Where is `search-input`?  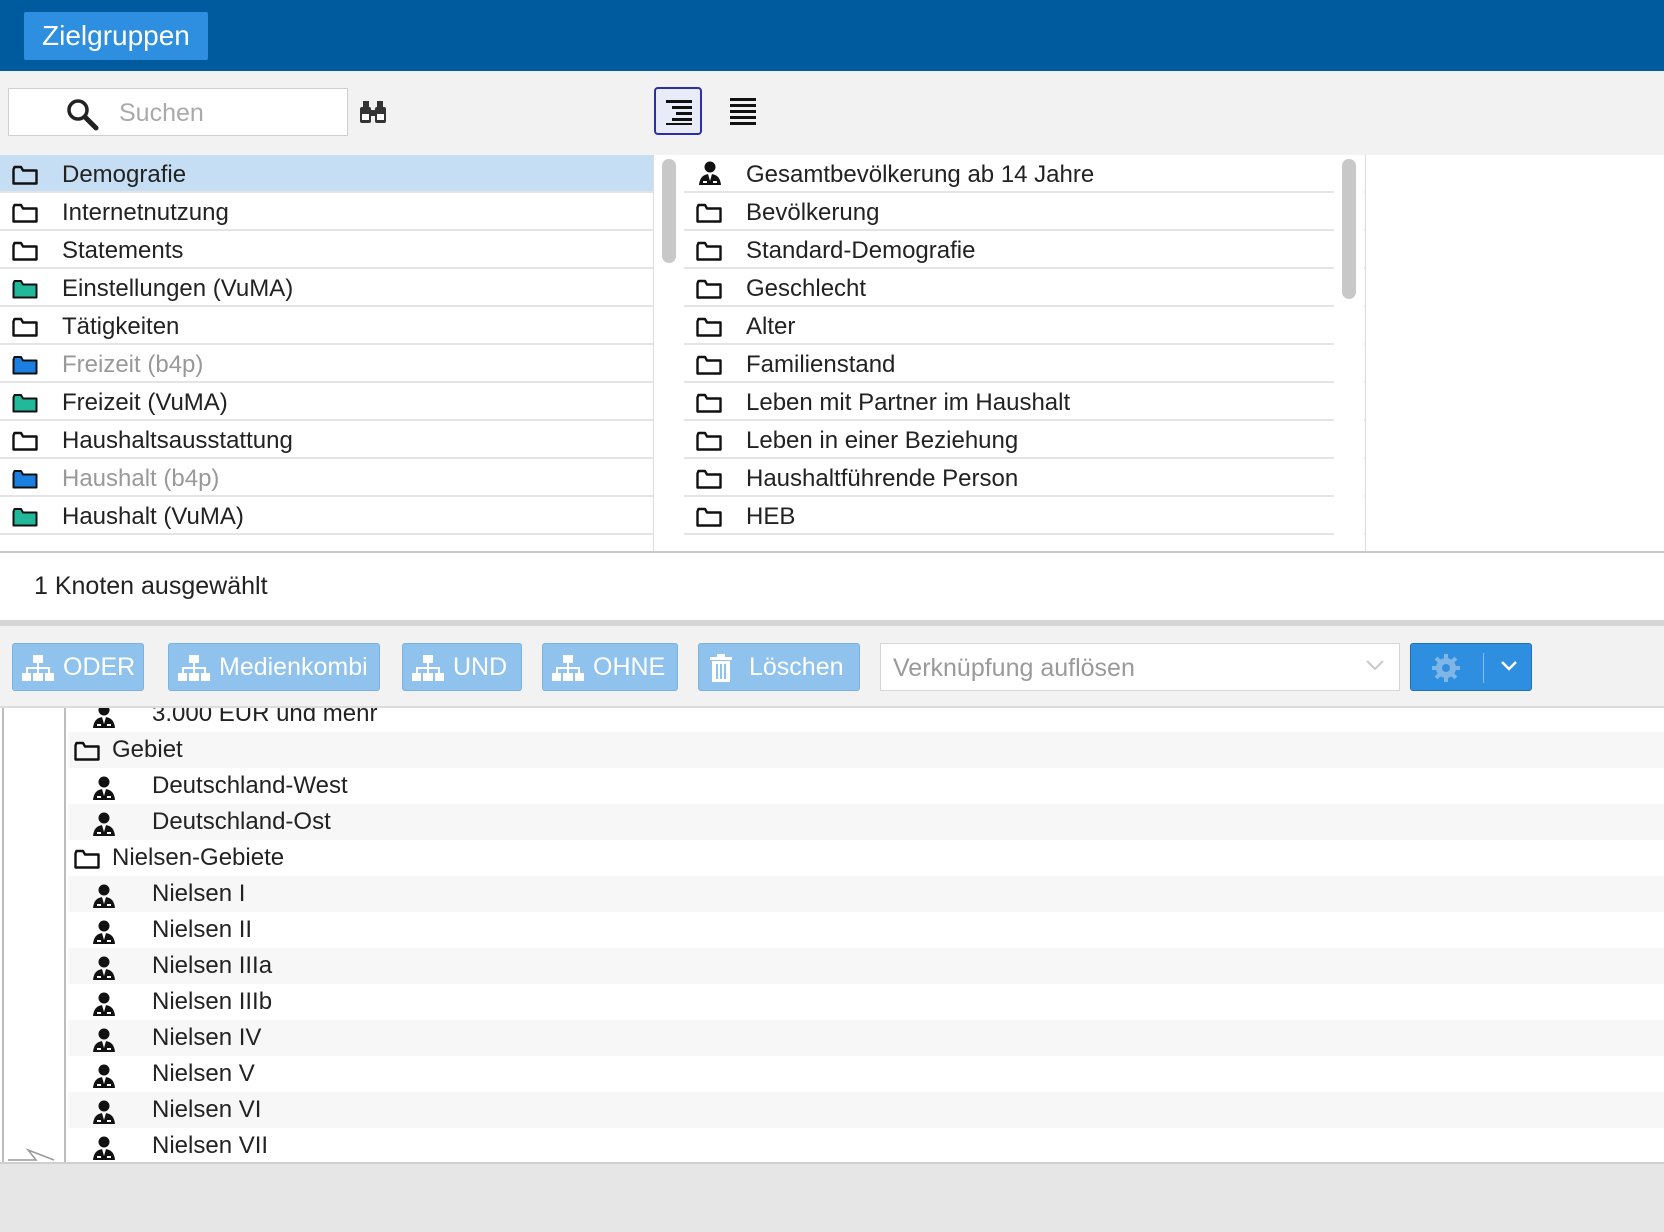
search-input is located at coordinates (229, 113).